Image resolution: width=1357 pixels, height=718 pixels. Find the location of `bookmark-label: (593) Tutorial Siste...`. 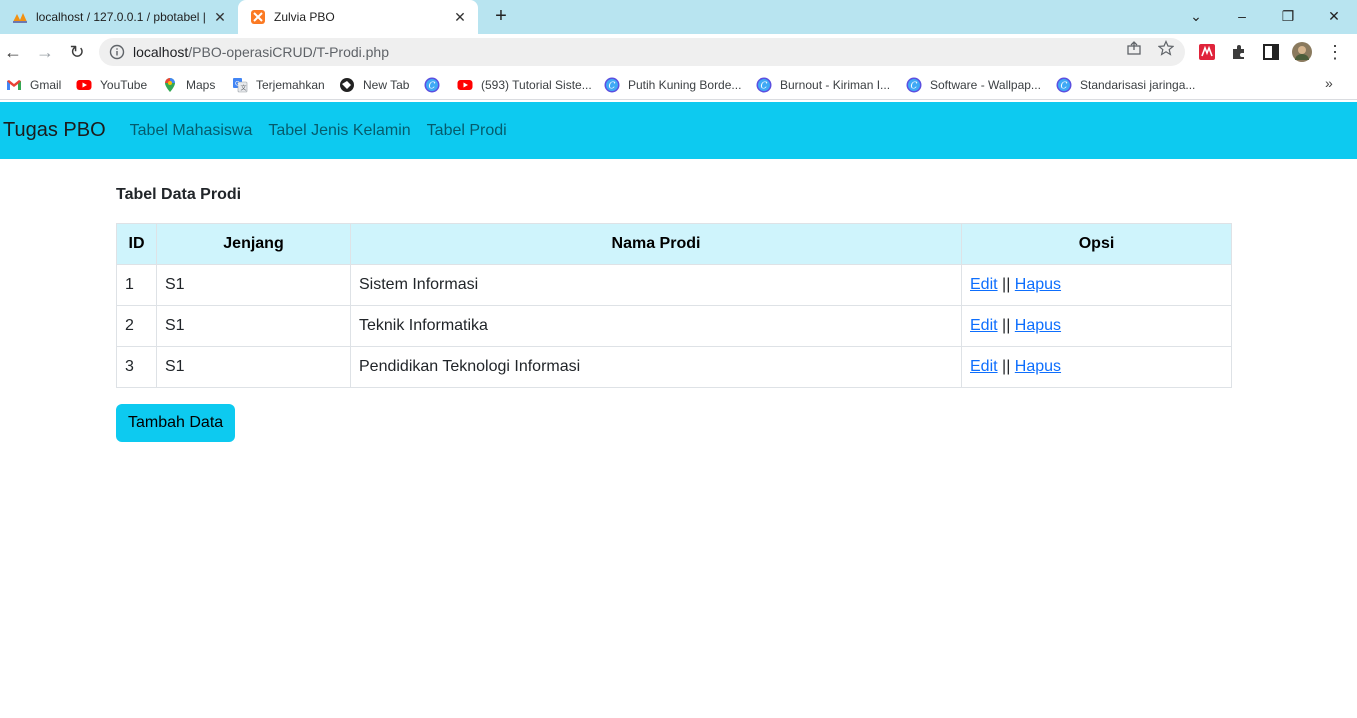

bookmark-label: (593) Tutorial Siste... is located at coordinates (536, 85).